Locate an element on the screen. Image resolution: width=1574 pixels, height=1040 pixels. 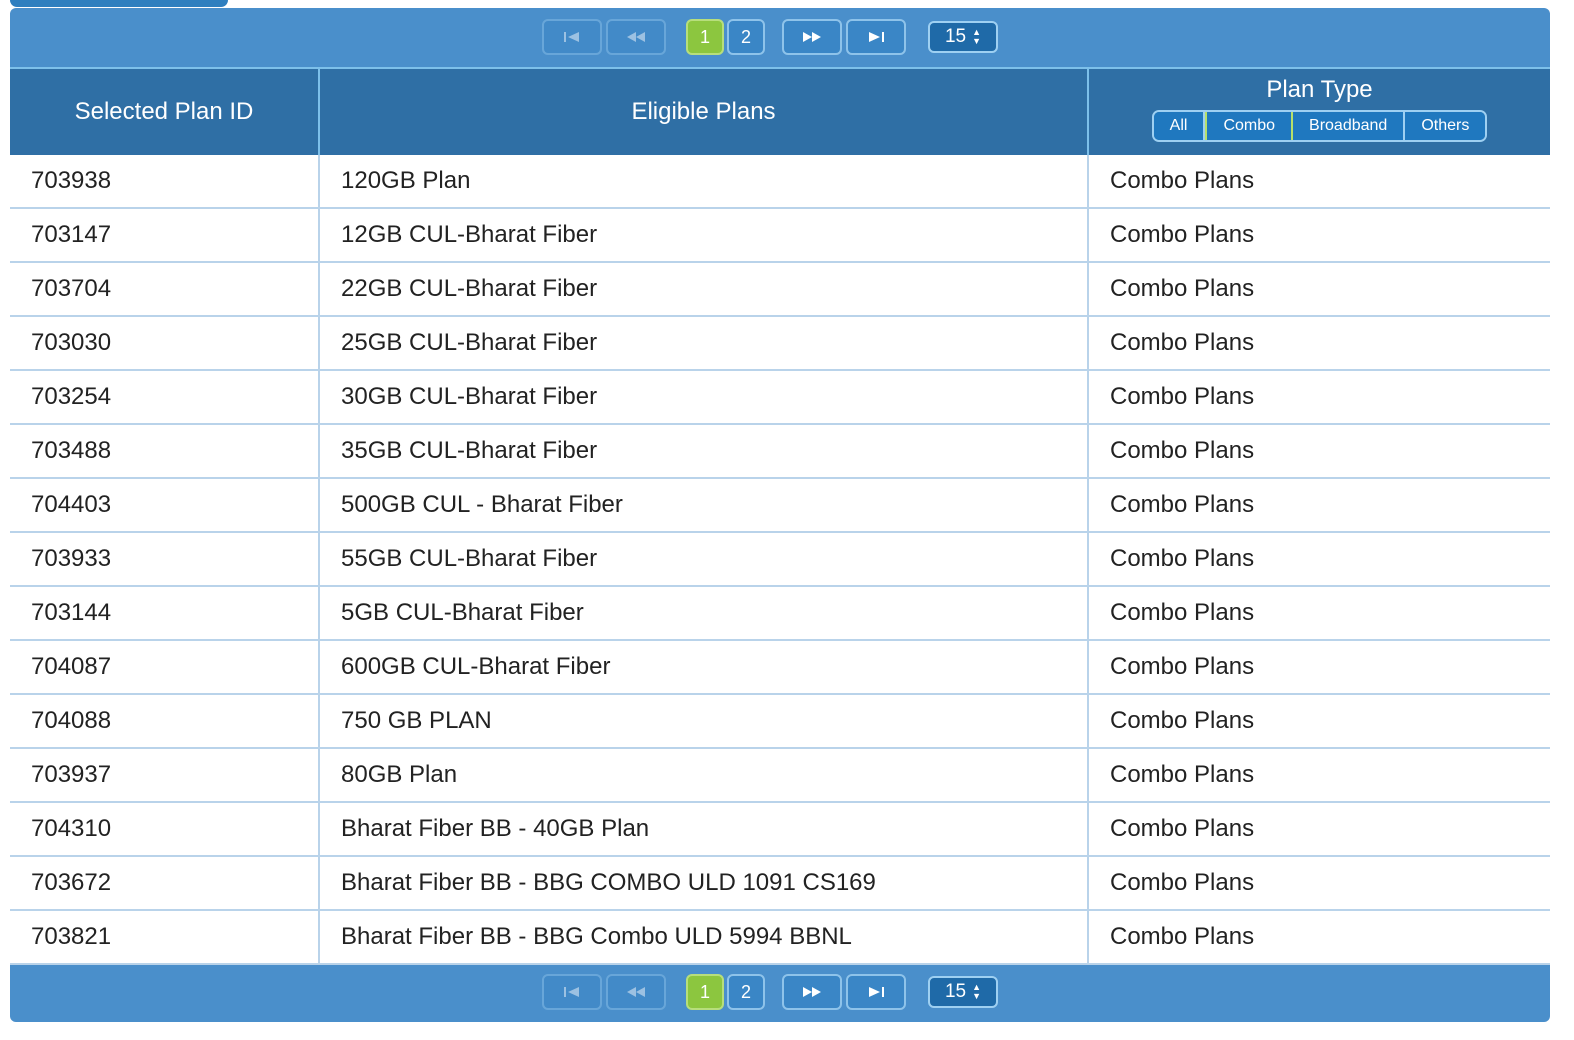
eligible-plan-cell: 5GB CUL-Bharat Fiber is located at coordinates (704, 613).